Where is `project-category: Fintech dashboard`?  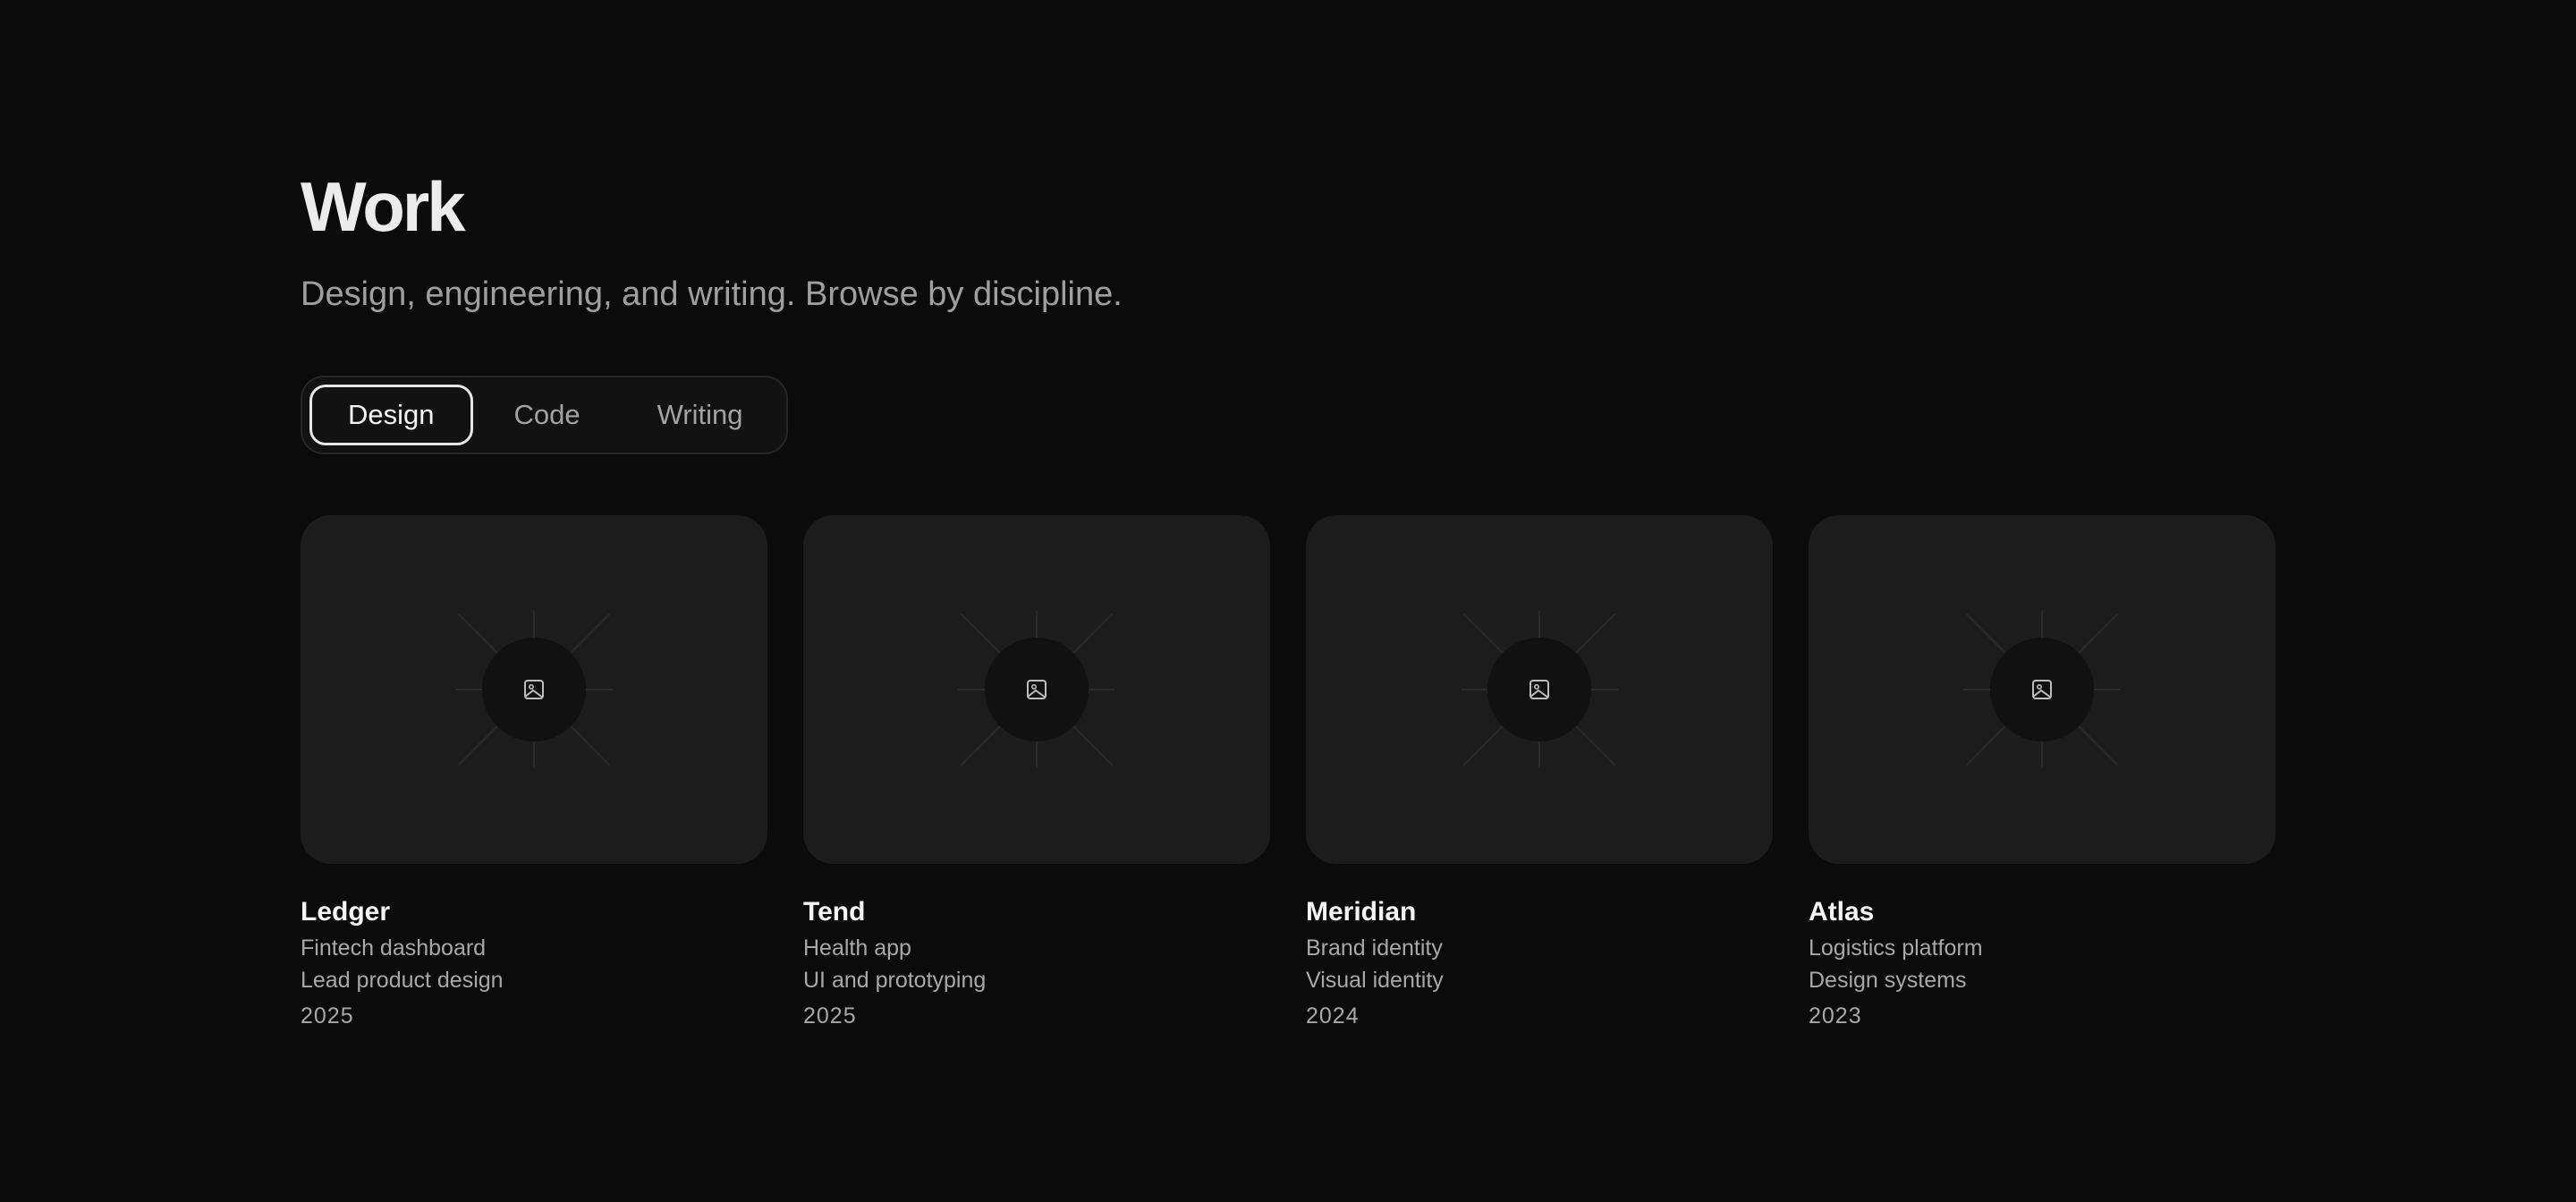
project-category: Fintech dashboard is located at coordinates (394, 948).